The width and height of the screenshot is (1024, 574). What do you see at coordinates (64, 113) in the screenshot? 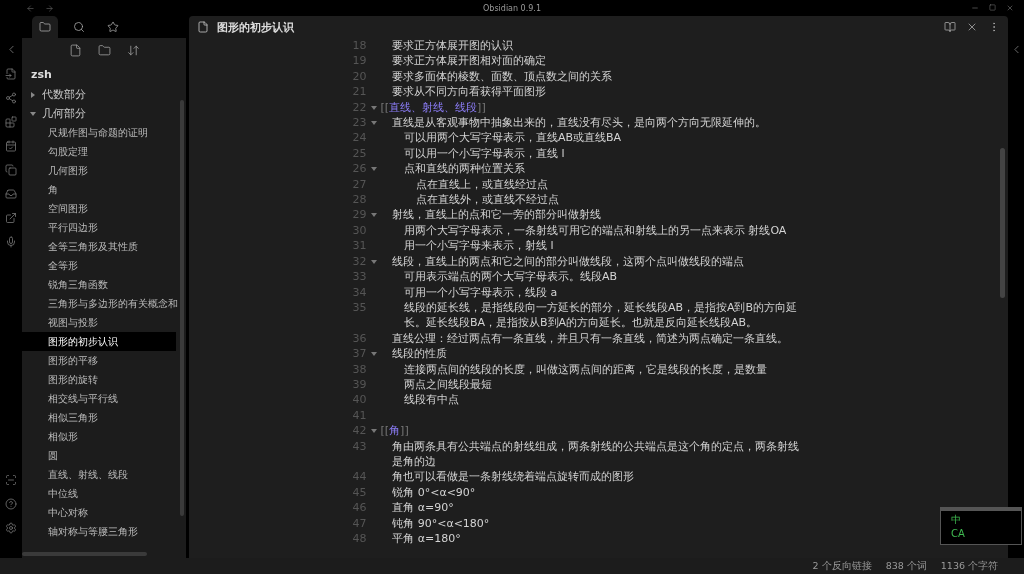
I see `folder-item: 几何部分` at bounding box center [64, 113].